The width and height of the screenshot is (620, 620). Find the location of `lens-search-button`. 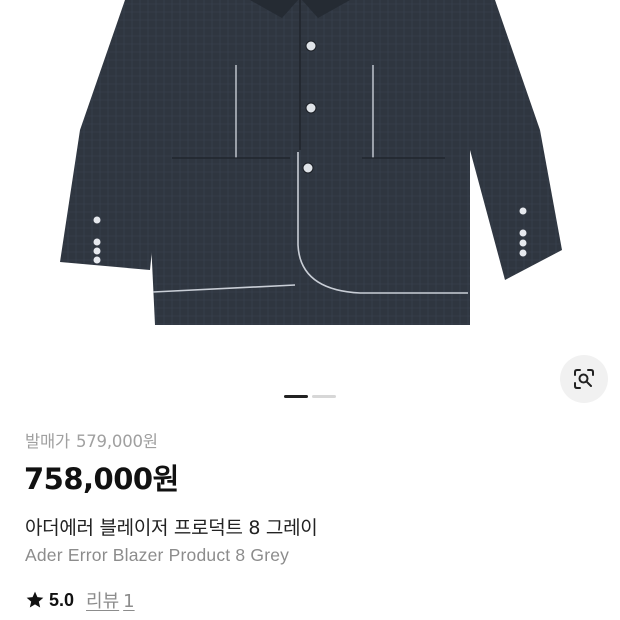

lens-search-button is located at coordinates (584, 379).